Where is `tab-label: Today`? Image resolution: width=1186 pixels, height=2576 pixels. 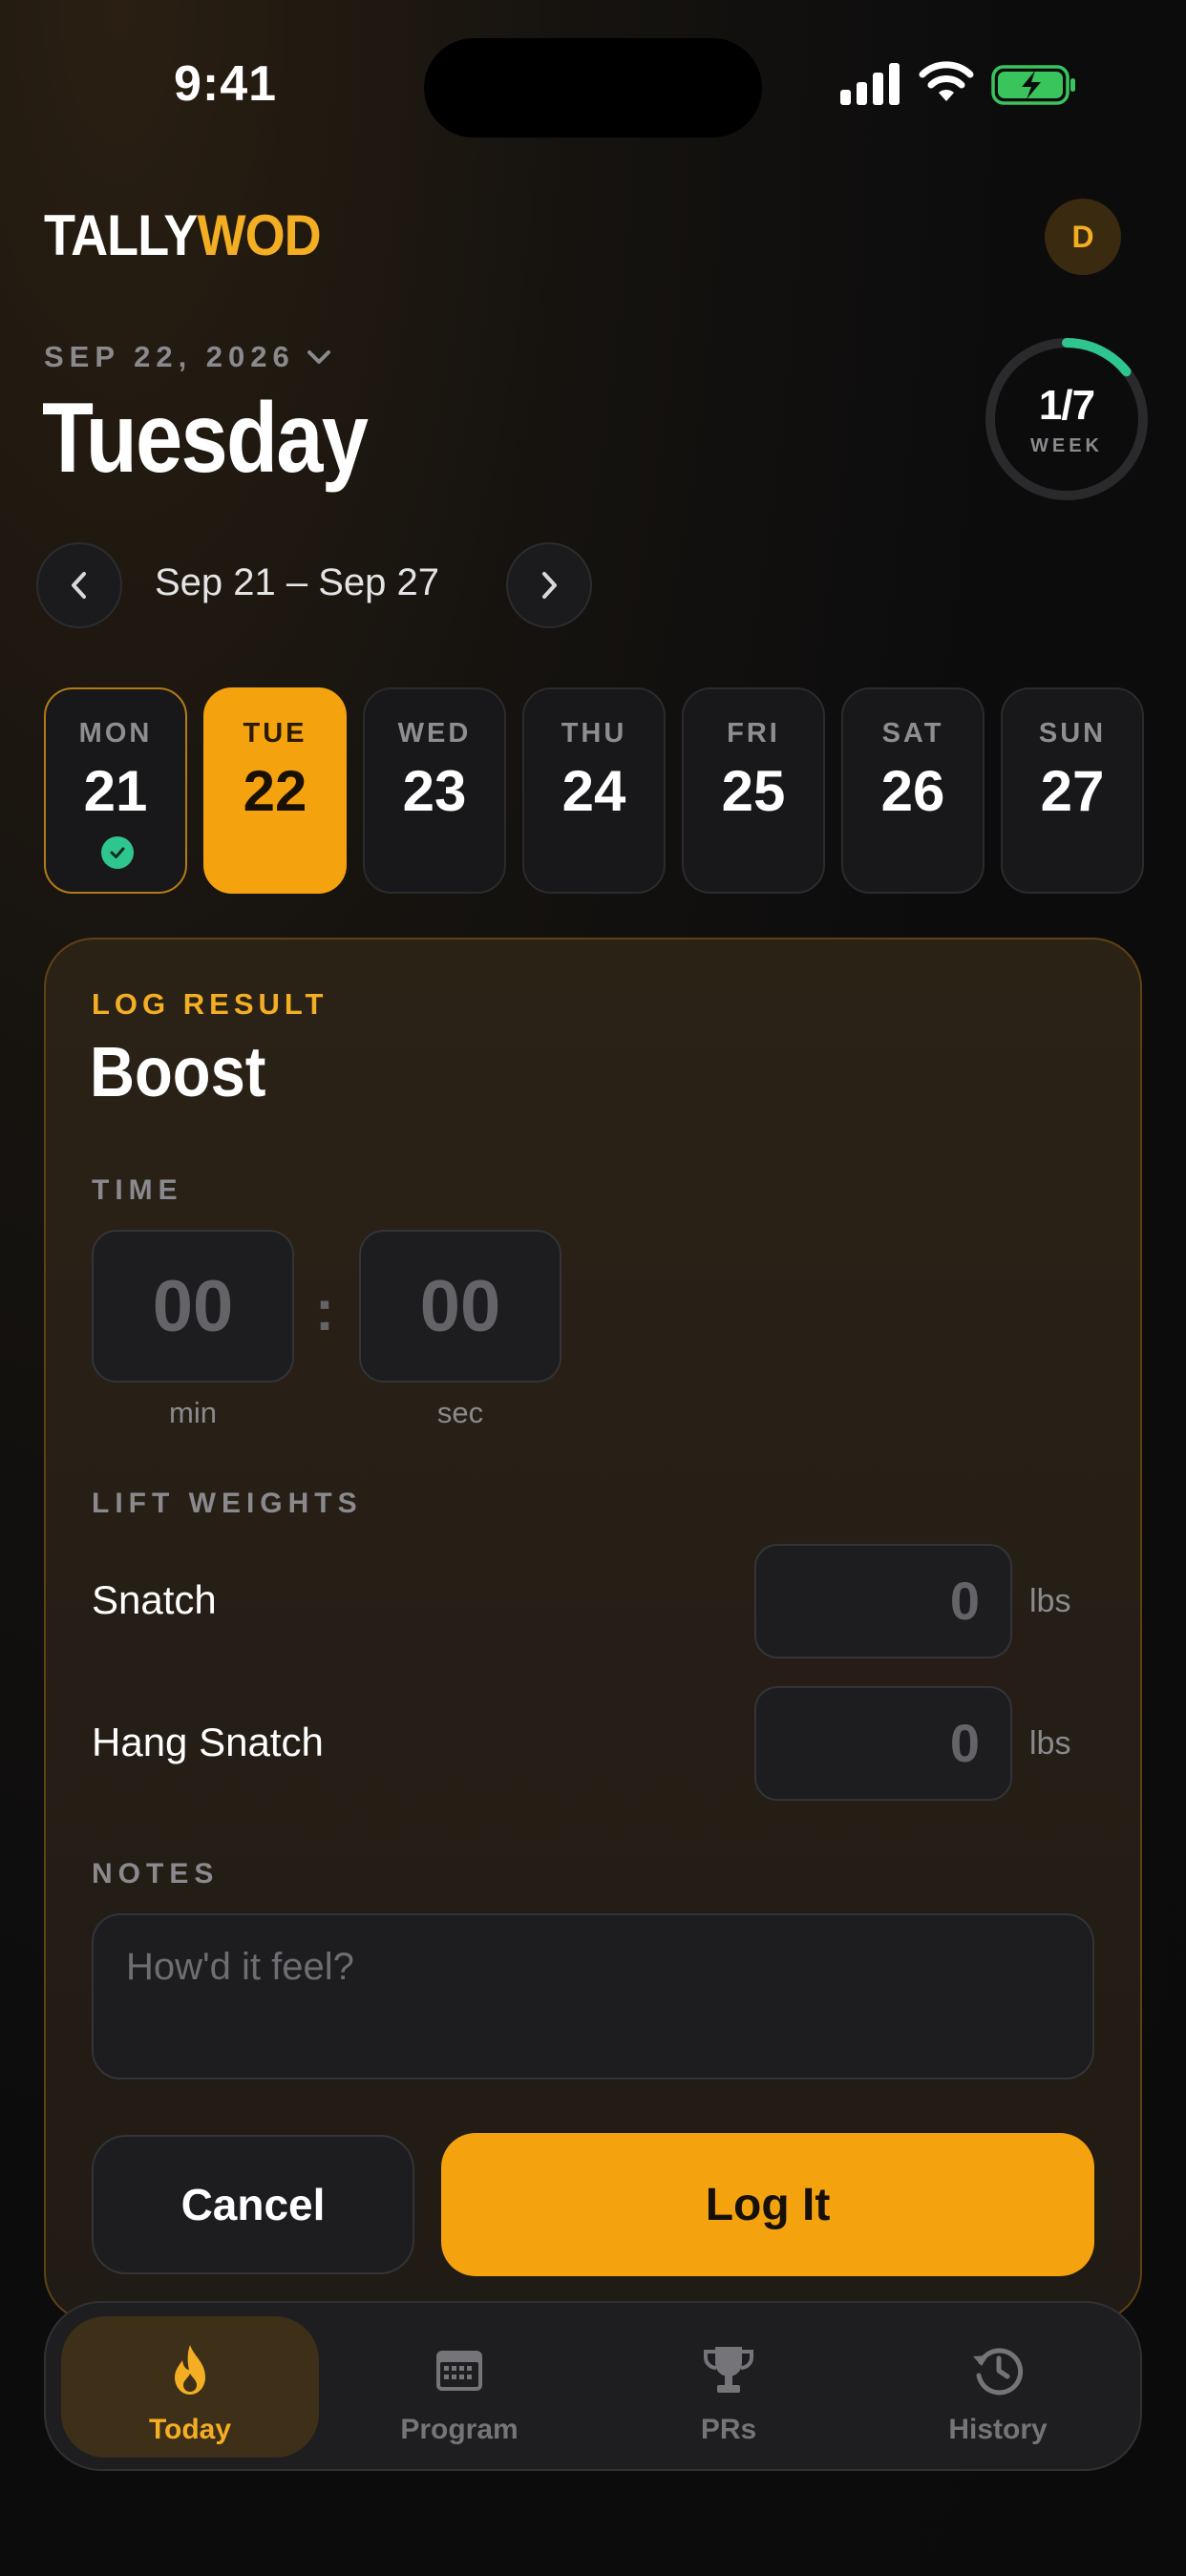 tab-label: Today is located at coordinates (190, 2429).